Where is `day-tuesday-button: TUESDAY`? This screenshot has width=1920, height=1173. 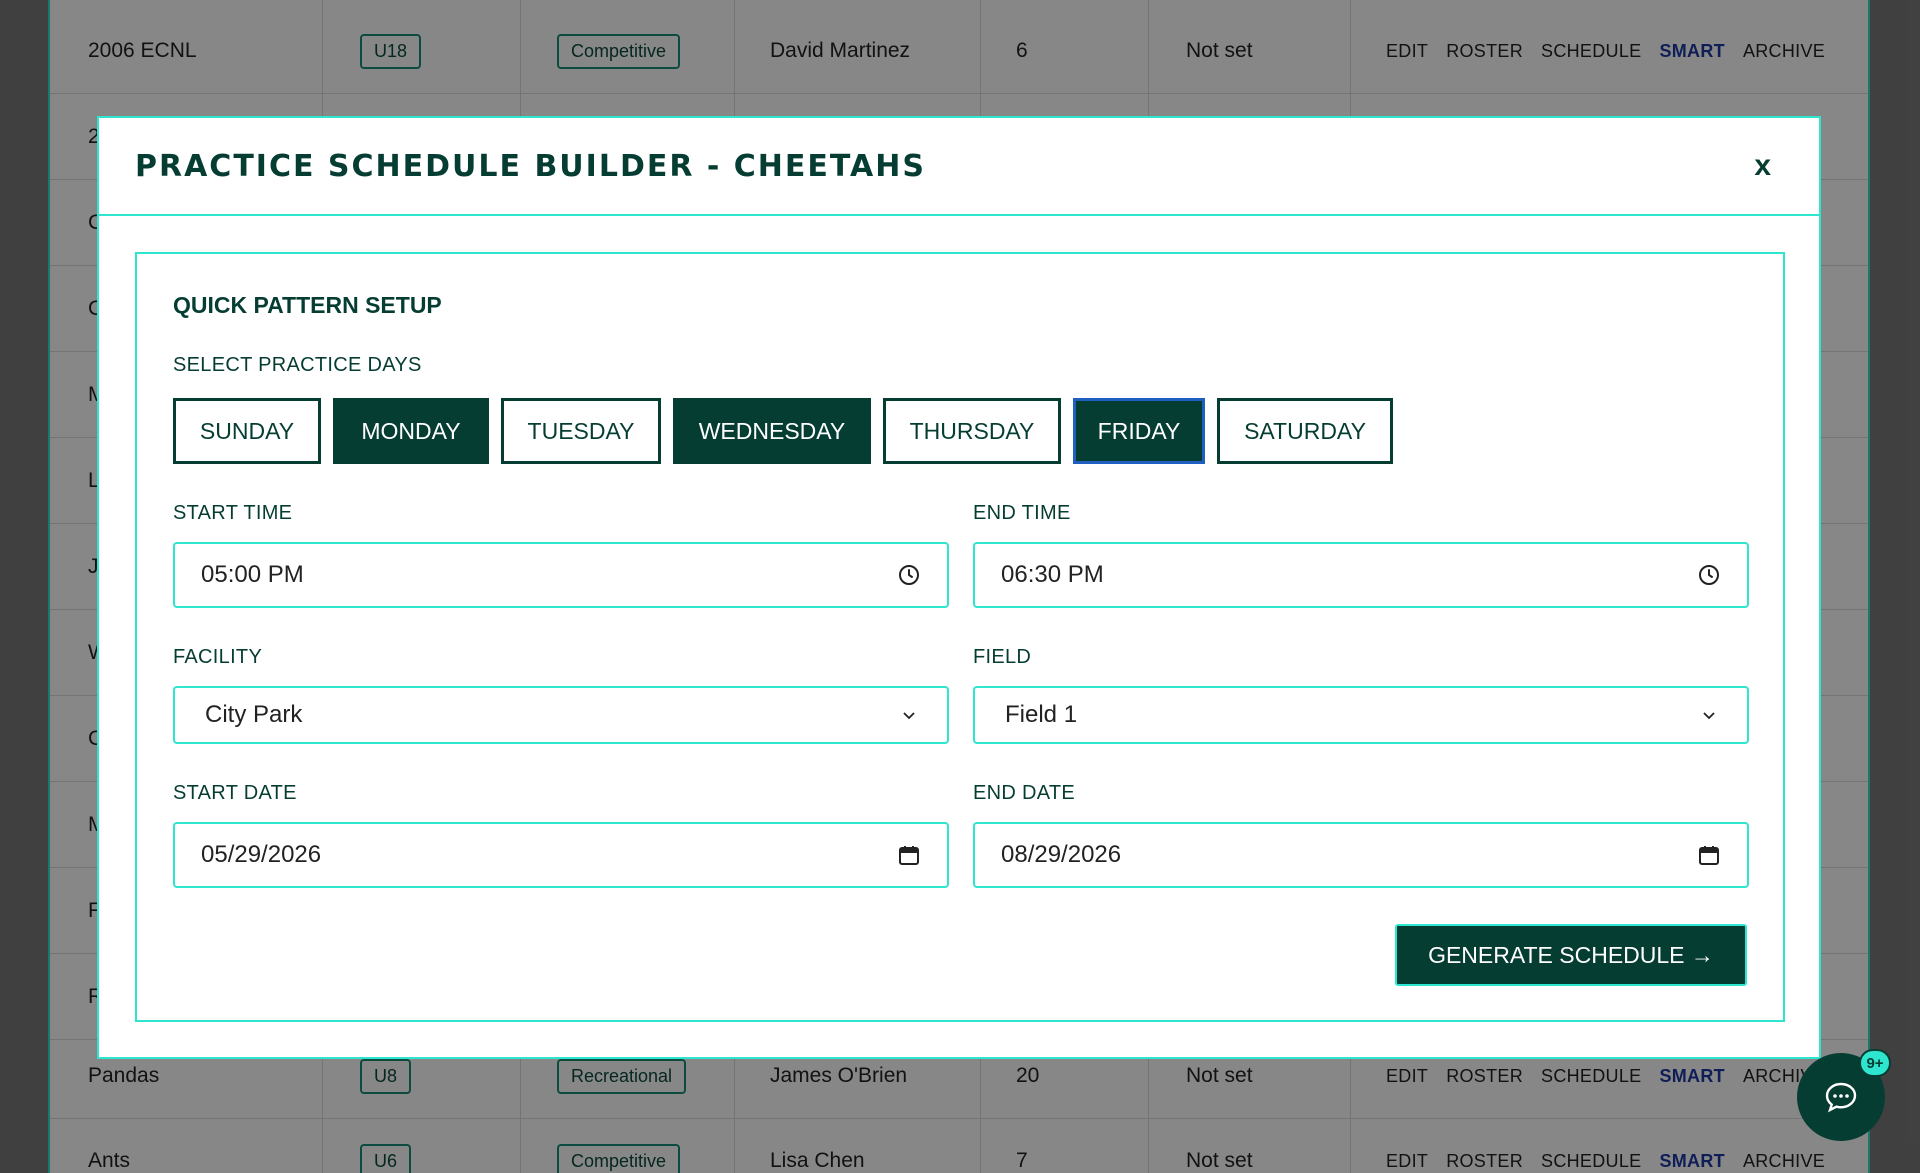 day-tuesday-button: TUESDAY is located at coordinates (581, 431).